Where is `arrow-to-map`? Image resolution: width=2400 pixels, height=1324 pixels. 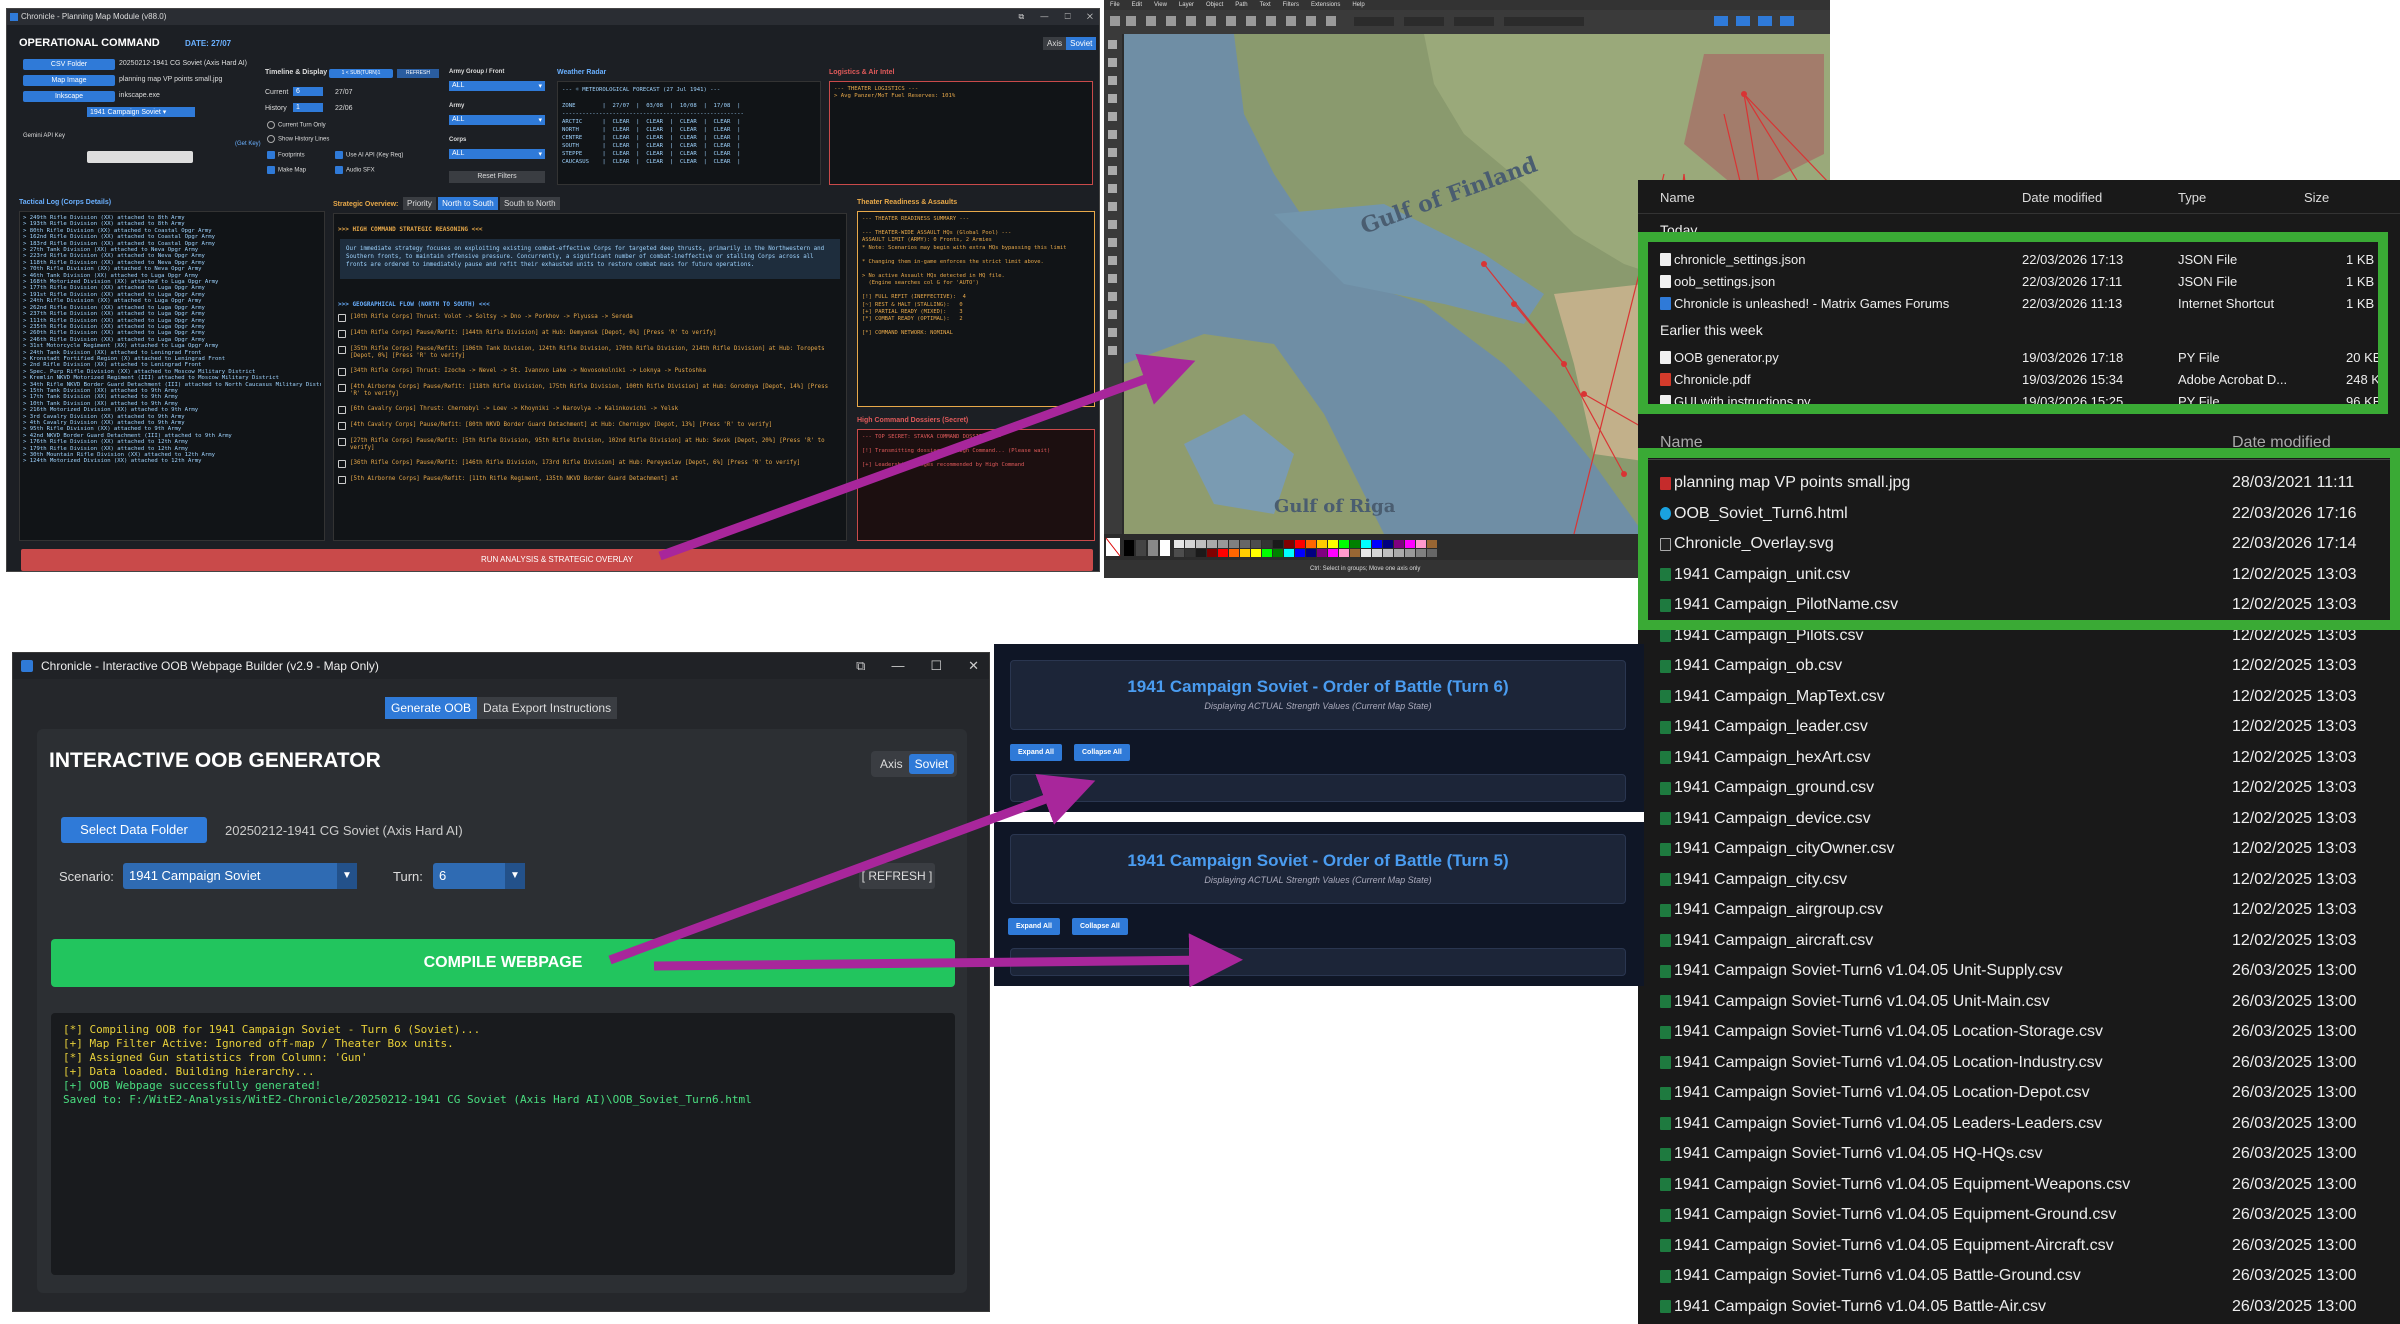
arrow-to-map is located at coordinates (927, 457).